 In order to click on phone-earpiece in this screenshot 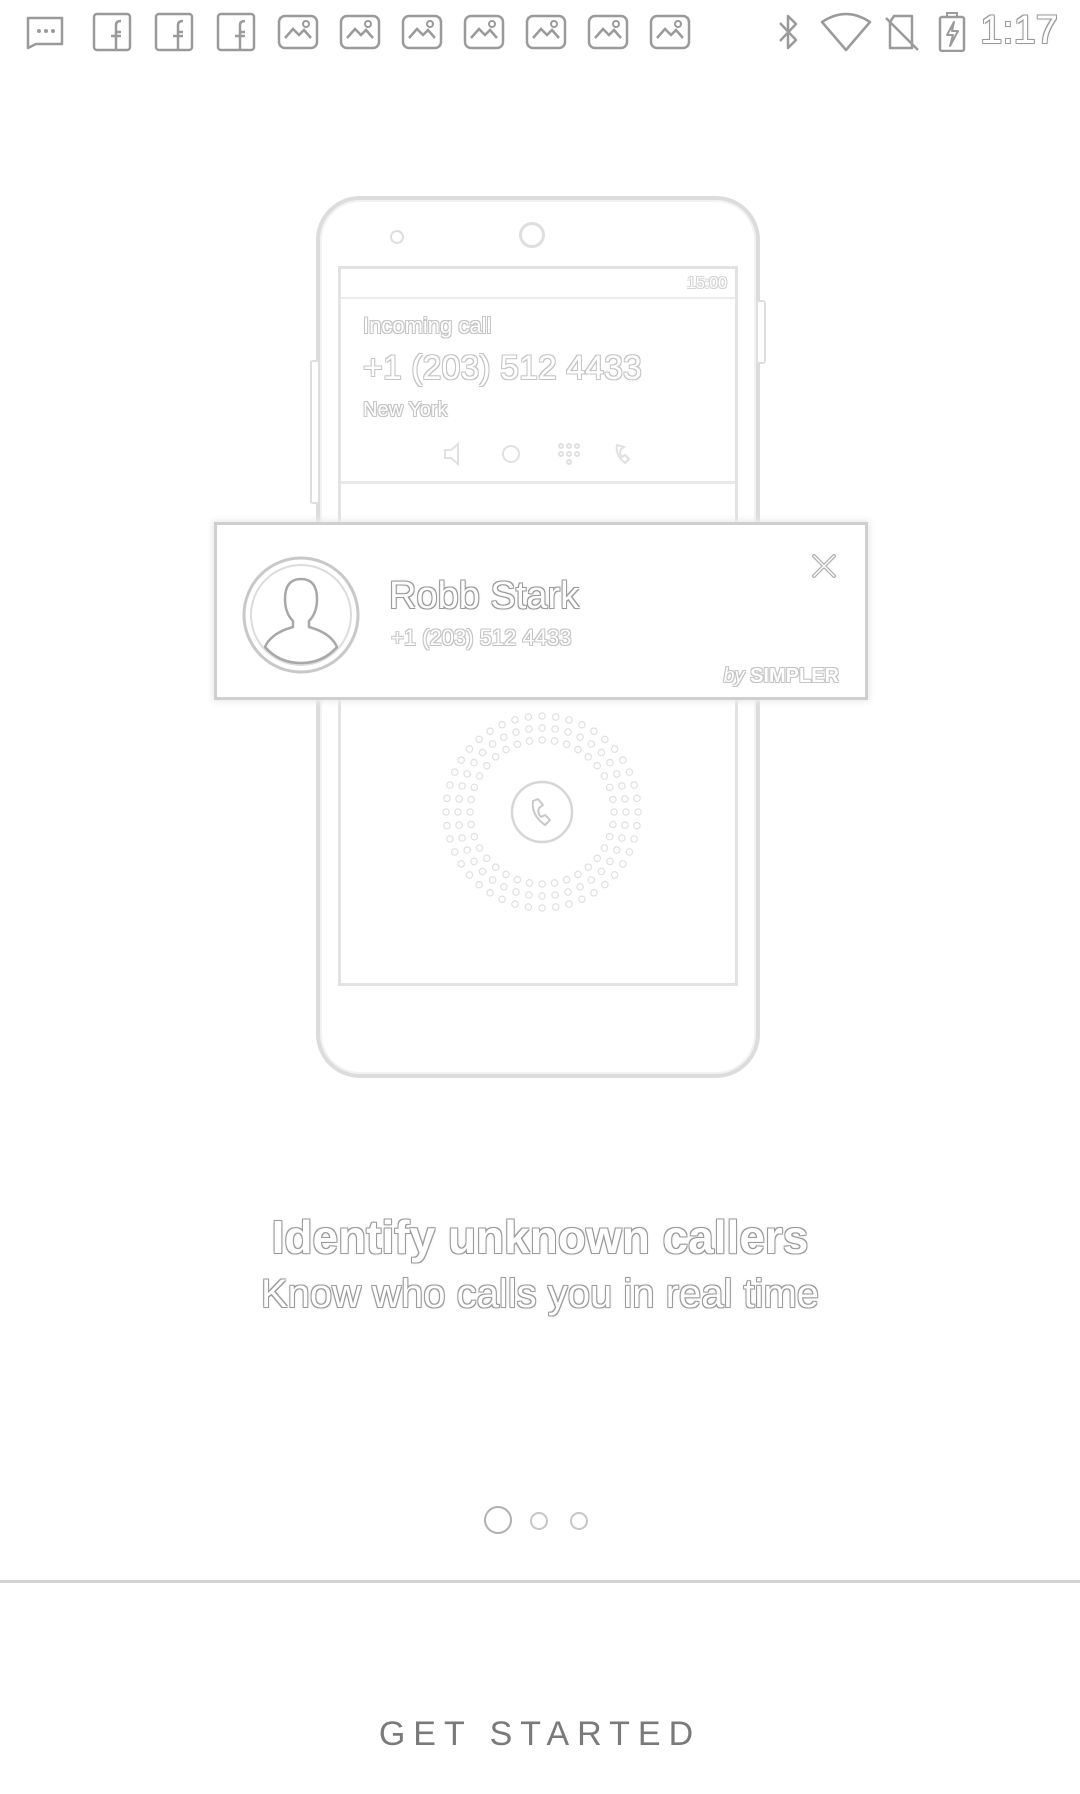, I will do `click(532, 235)`.